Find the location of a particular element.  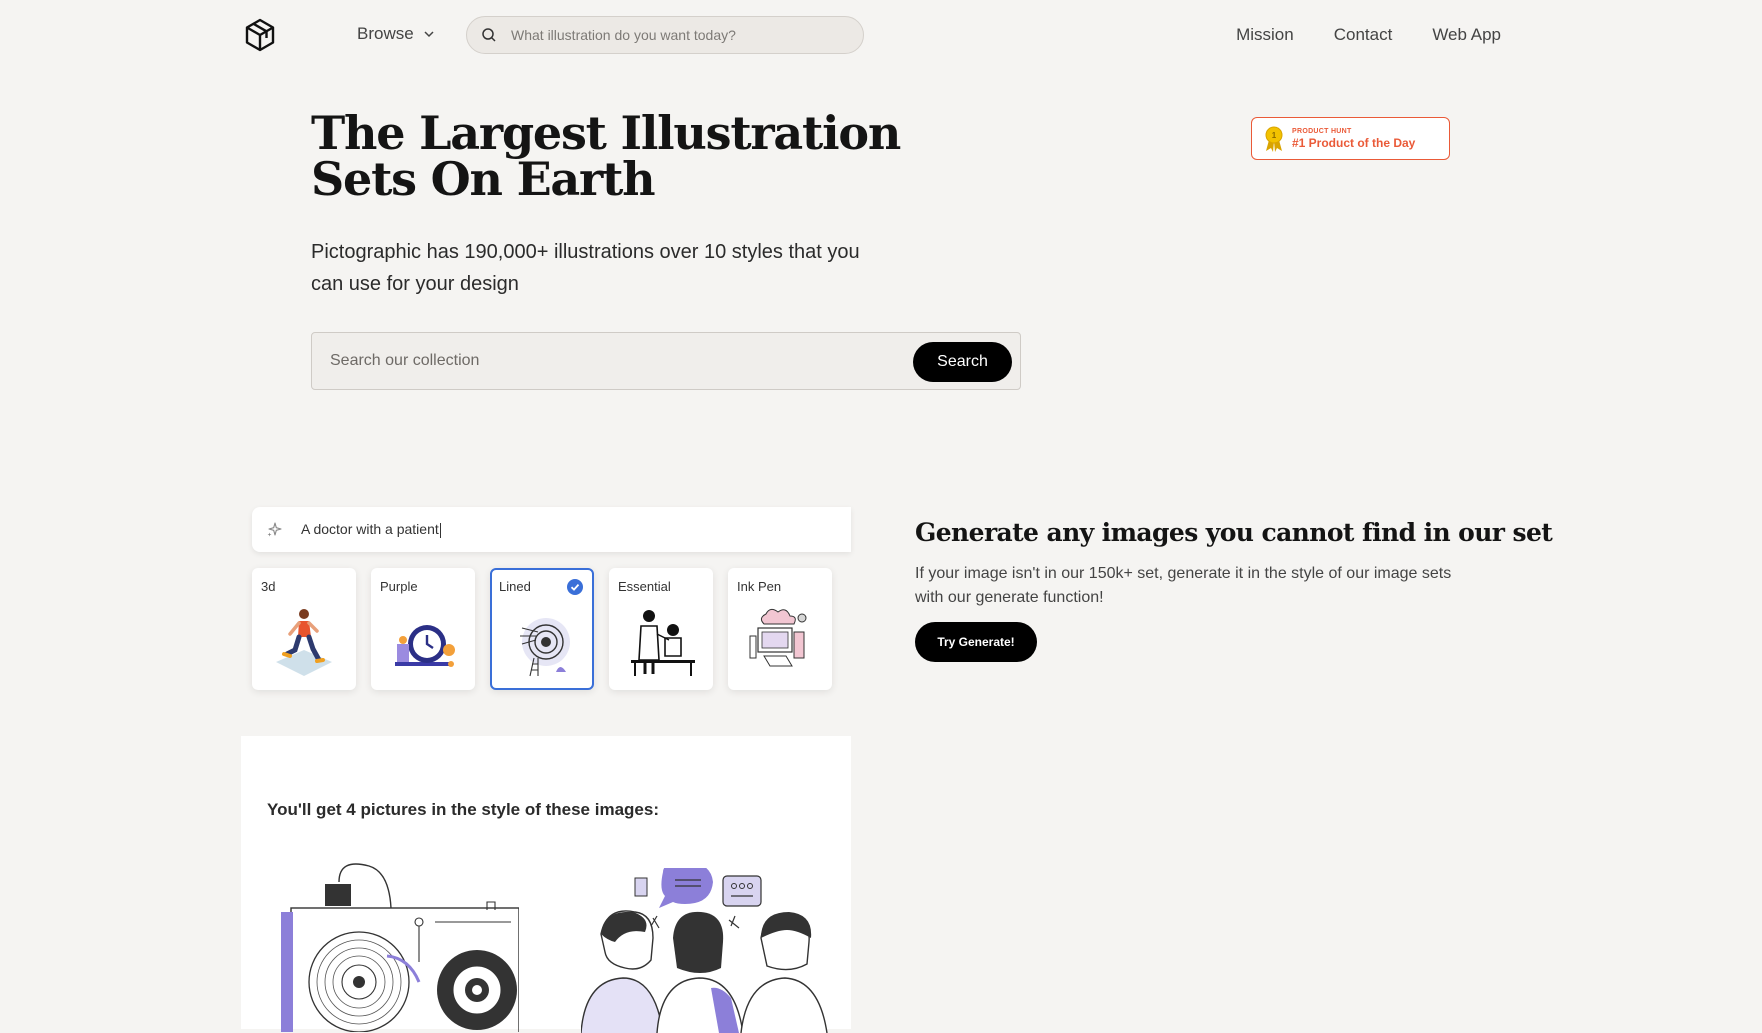

product-hunt-badge: 1 PRODUCT HUNT #1 Product of the Day is located at coordinates (1350, 138).